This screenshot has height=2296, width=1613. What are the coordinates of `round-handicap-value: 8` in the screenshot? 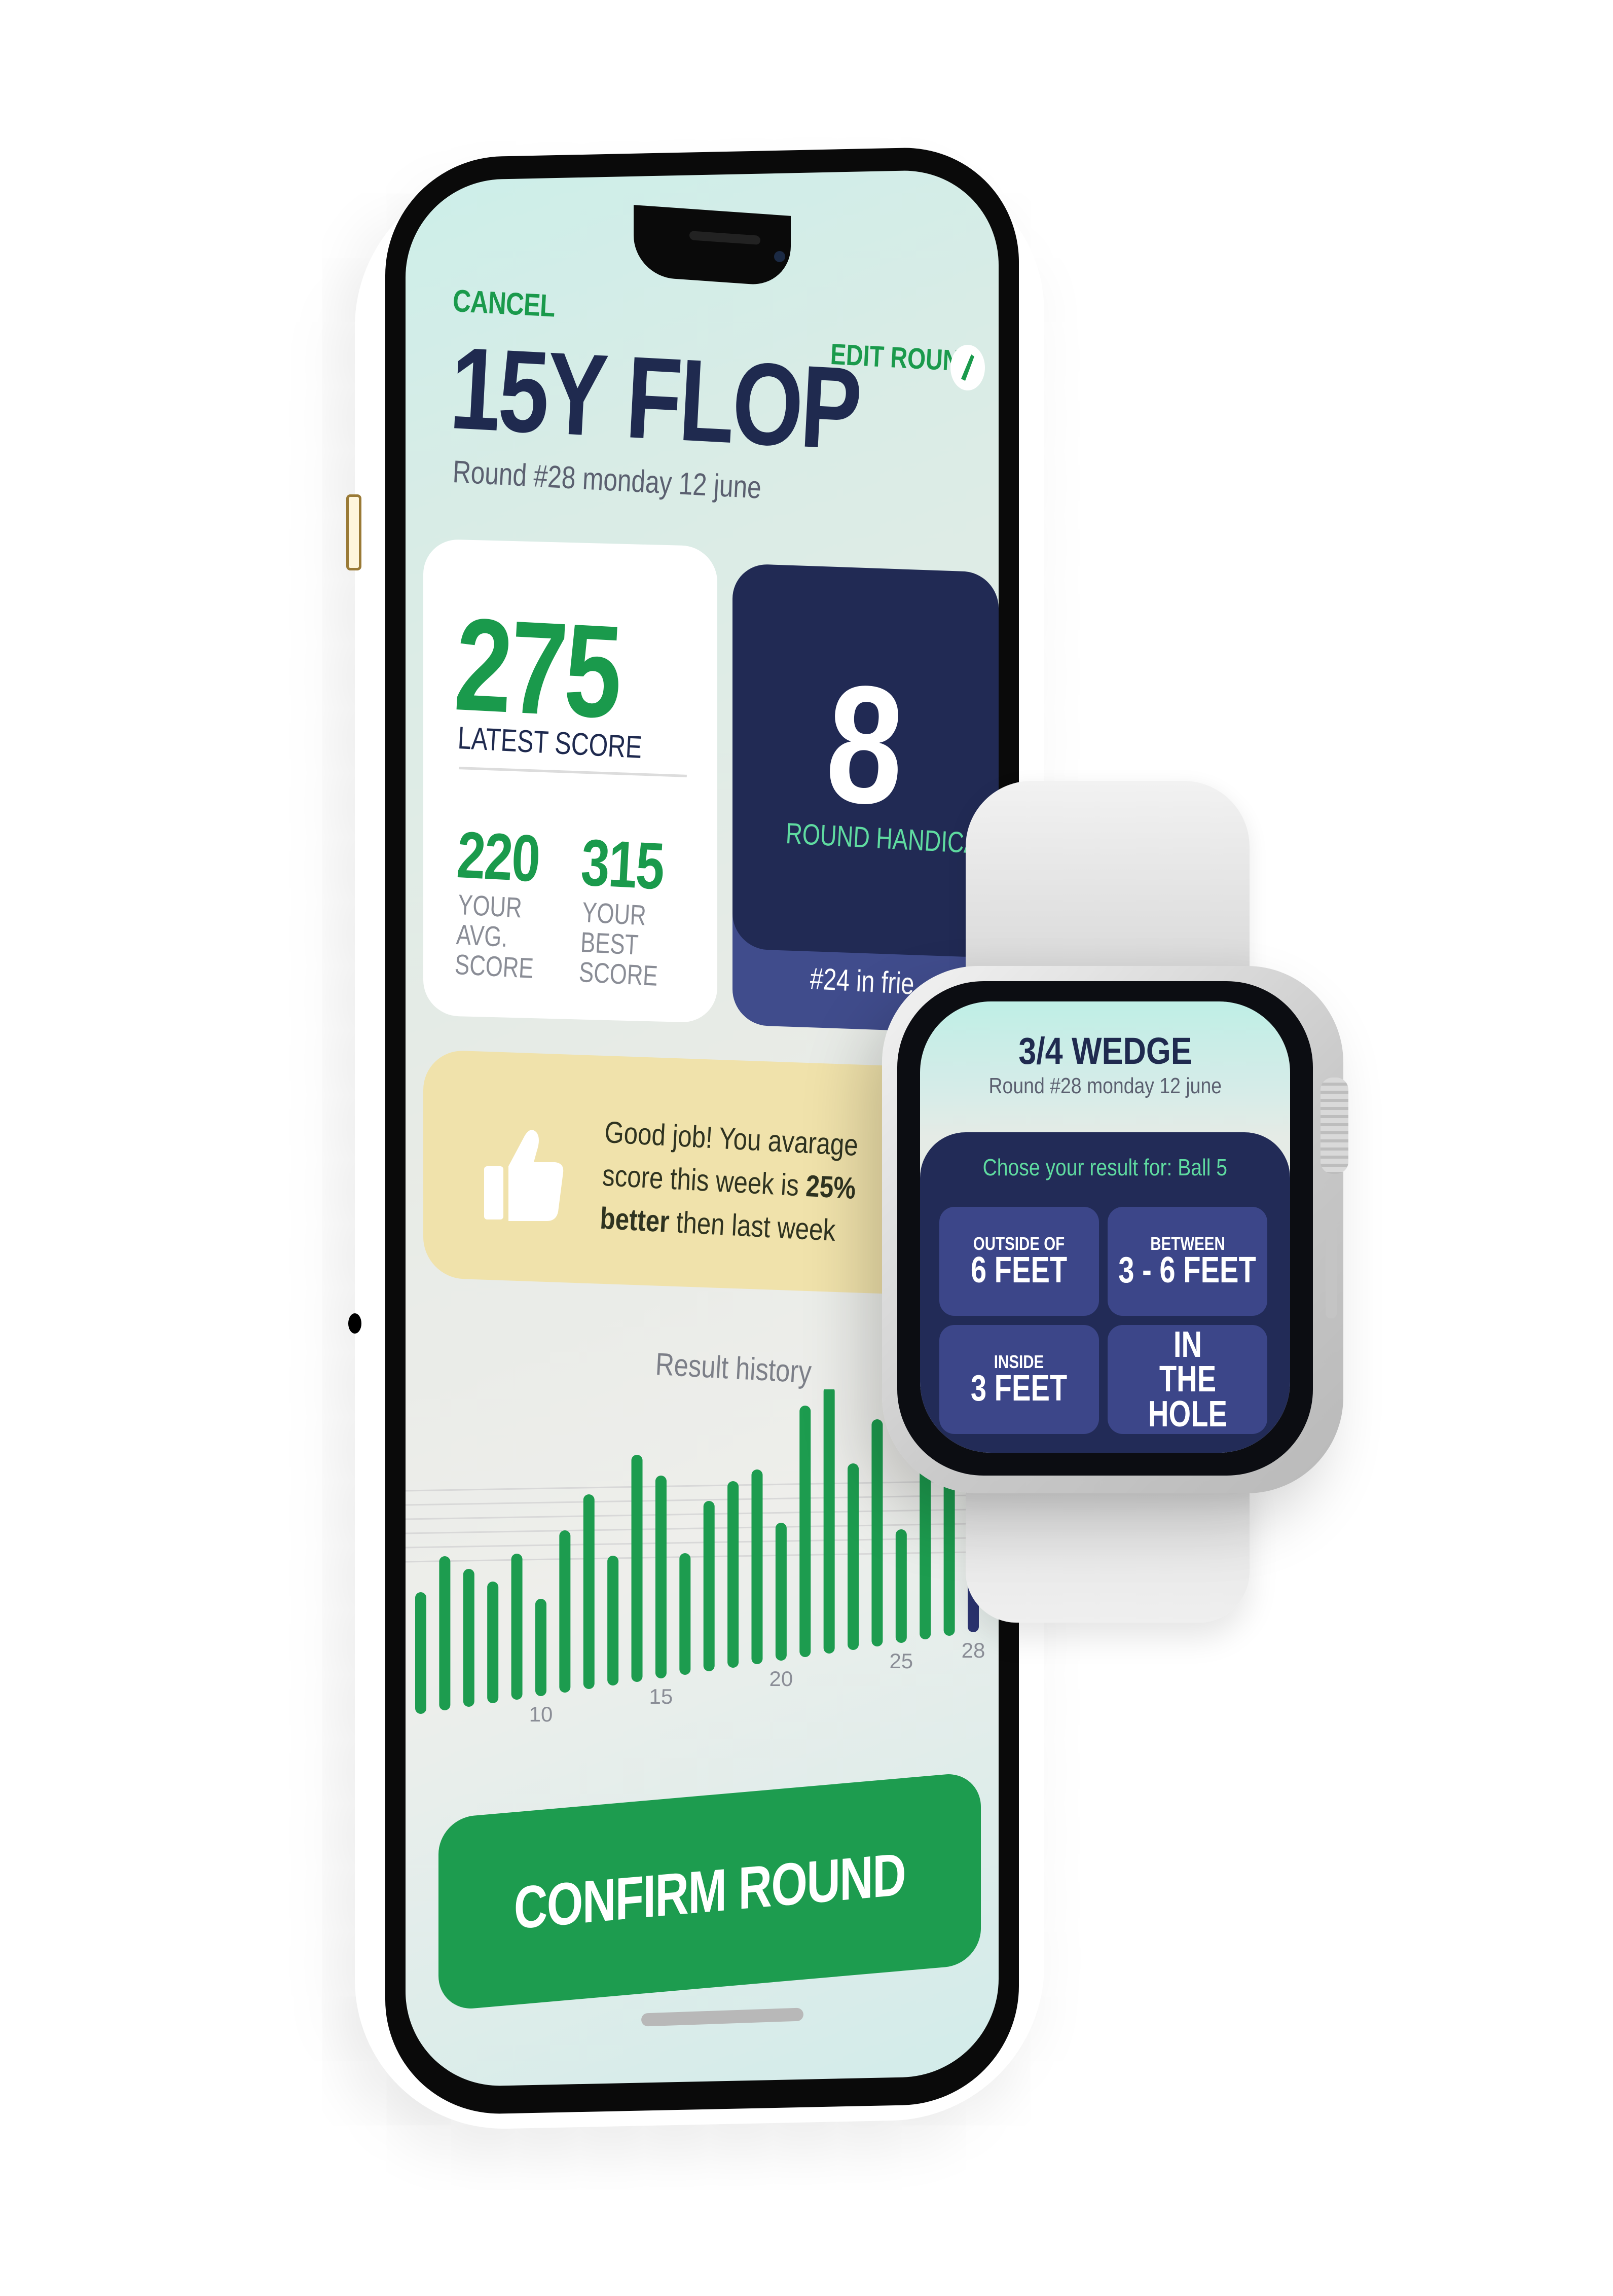 It's located at (865, 744).